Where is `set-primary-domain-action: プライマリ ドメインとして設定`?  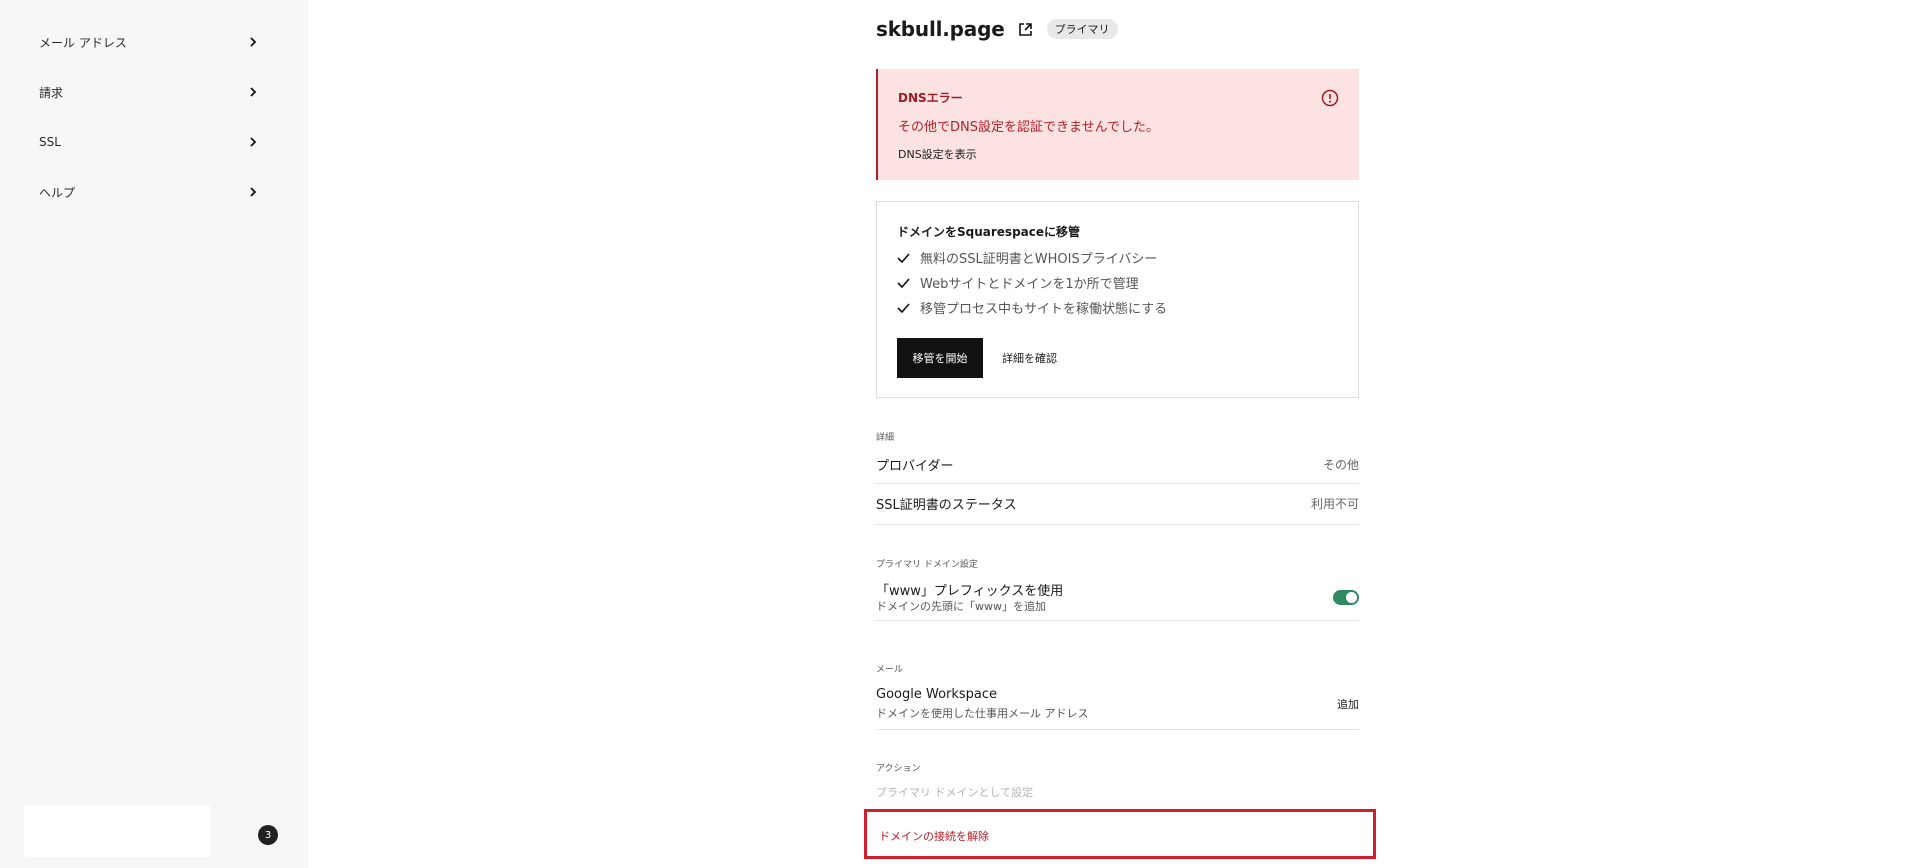 set-primary-domain-action: プライマリ ドメインとして設定 is located at coordinates (955, 792).